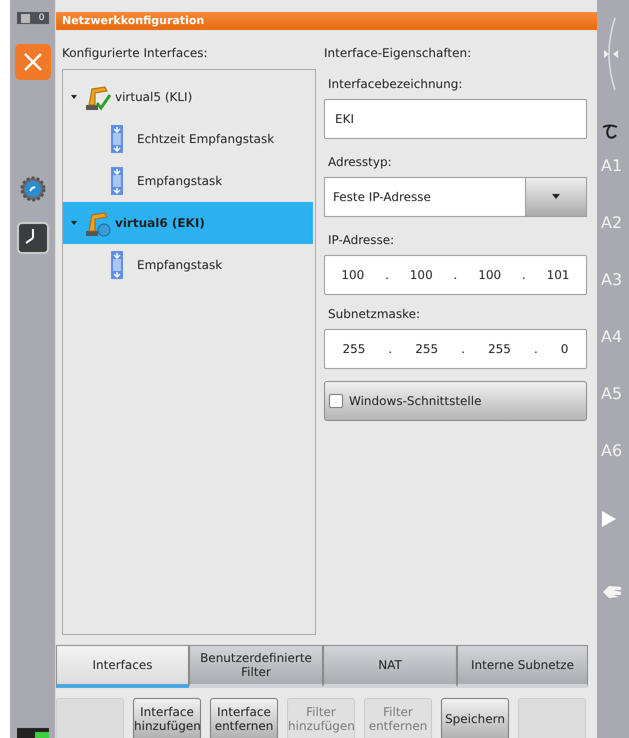 The height and width of the screenshot is (738, 629). I want to click on caret-icon, so click(556, 197).